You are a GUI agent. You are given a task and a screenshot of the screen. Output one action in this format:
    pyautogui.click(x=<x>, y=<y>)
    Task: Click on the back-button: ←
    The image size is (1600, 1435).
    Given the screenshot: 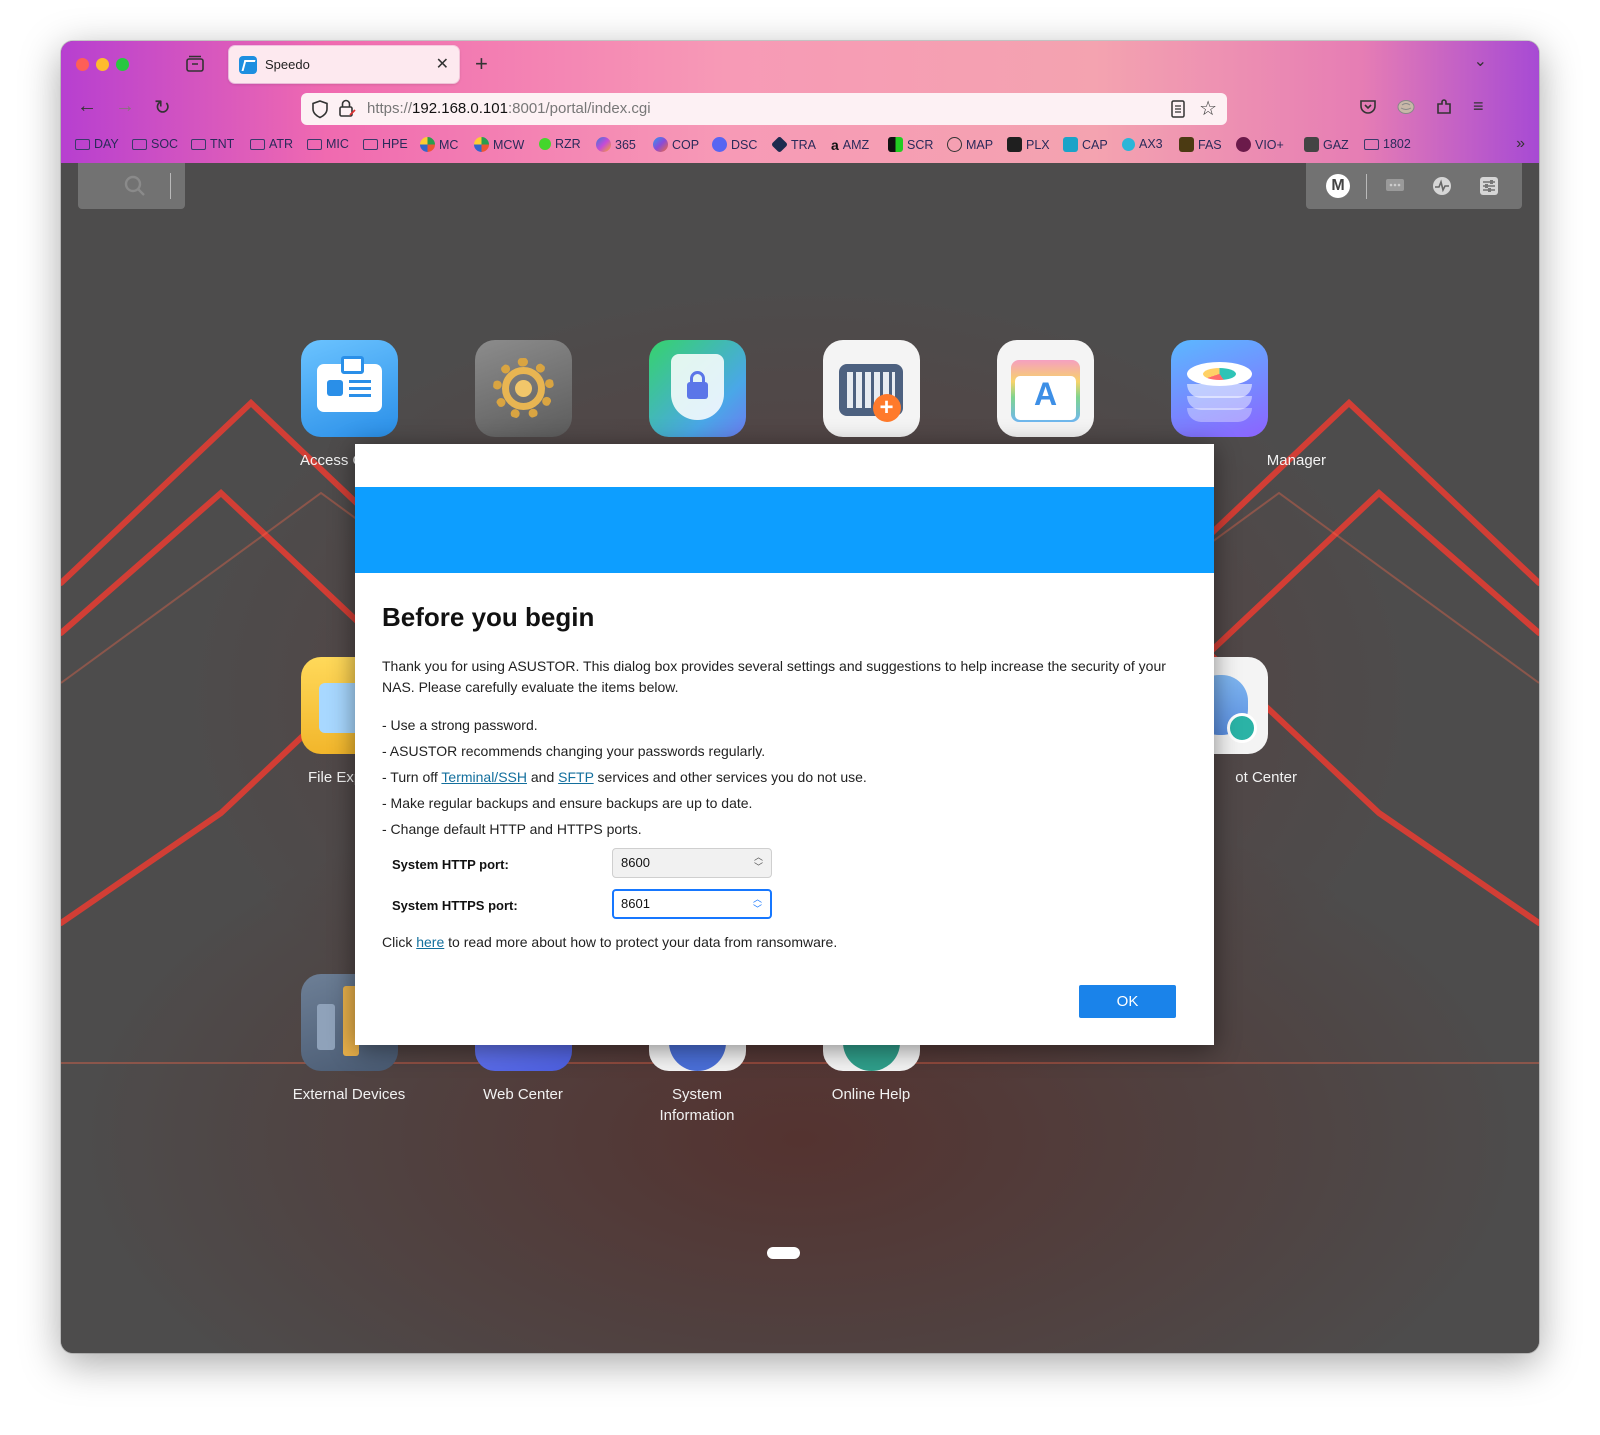 What is the action you would take?
    pyautogui.click(x=87, y=106)
    